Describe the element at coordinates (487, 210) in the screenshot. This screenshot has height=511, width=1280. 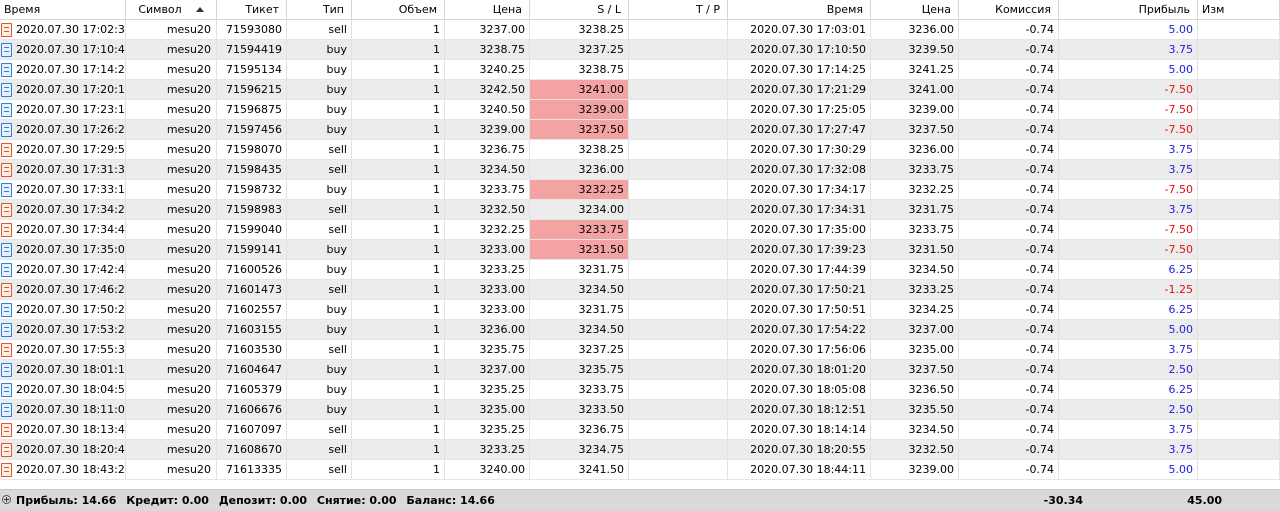
I see `open-price-cell: 3232.50` at that location.